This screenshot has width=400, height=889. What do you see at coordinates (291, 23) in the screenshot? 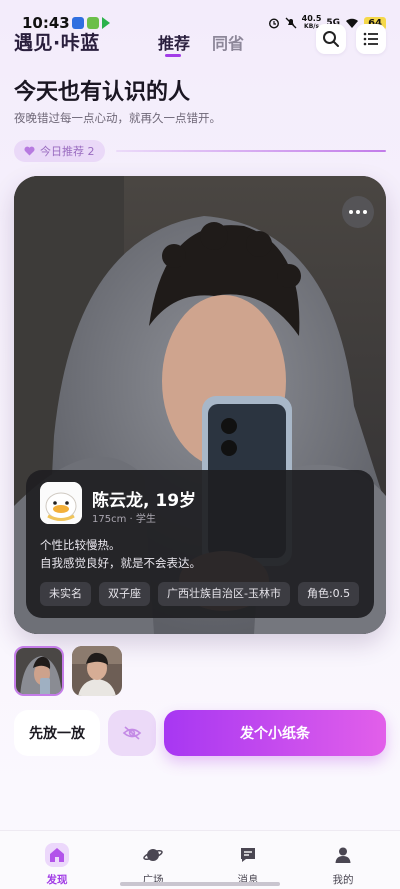
I see `mute-icon` at bounding box center [291, 23].